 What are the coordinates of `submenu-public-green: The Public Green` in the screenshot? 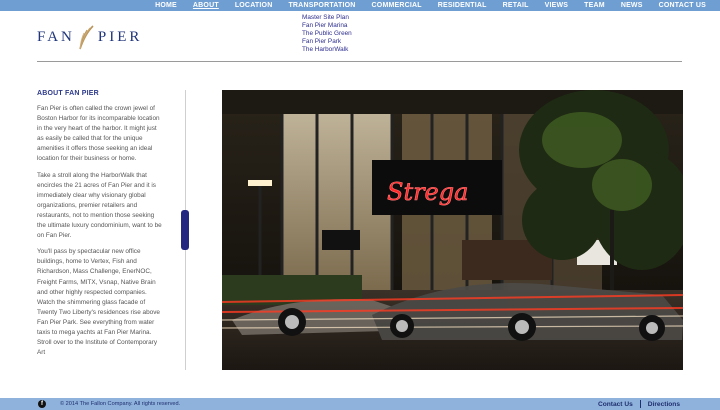 It's located at (327, 34).